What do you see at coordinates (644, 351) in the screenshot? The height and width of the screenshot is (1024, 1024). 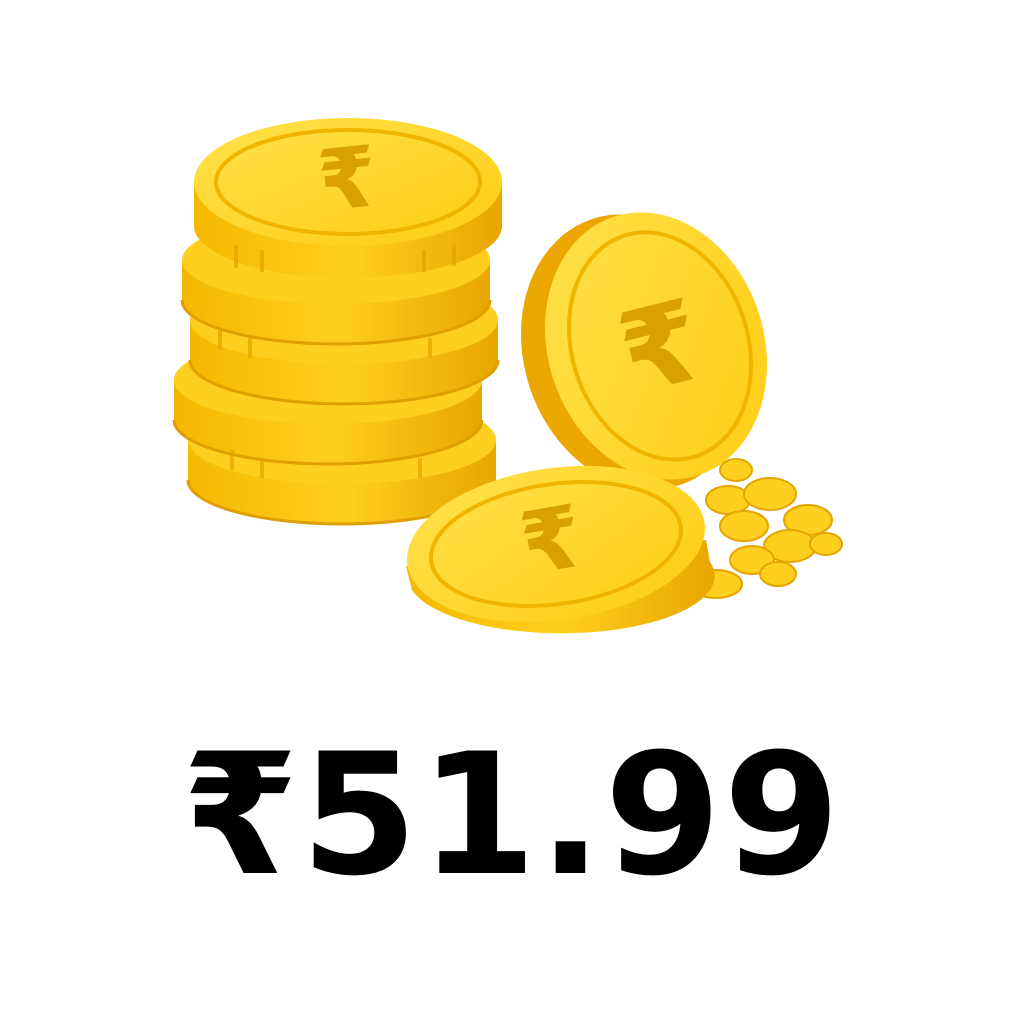 I see `upright-coin: ₹` at bounding box center [644, 351].